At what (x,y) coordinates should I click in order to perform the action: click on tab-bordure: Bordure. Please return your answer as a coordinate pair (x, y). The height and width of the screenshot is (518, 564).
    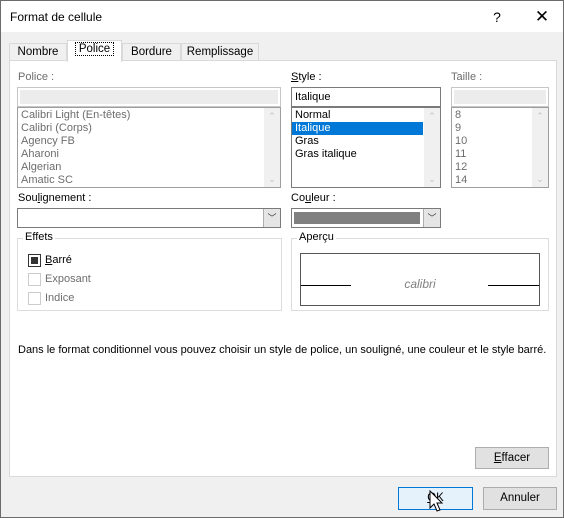
    Looking at the image, I should click on (151, 52).